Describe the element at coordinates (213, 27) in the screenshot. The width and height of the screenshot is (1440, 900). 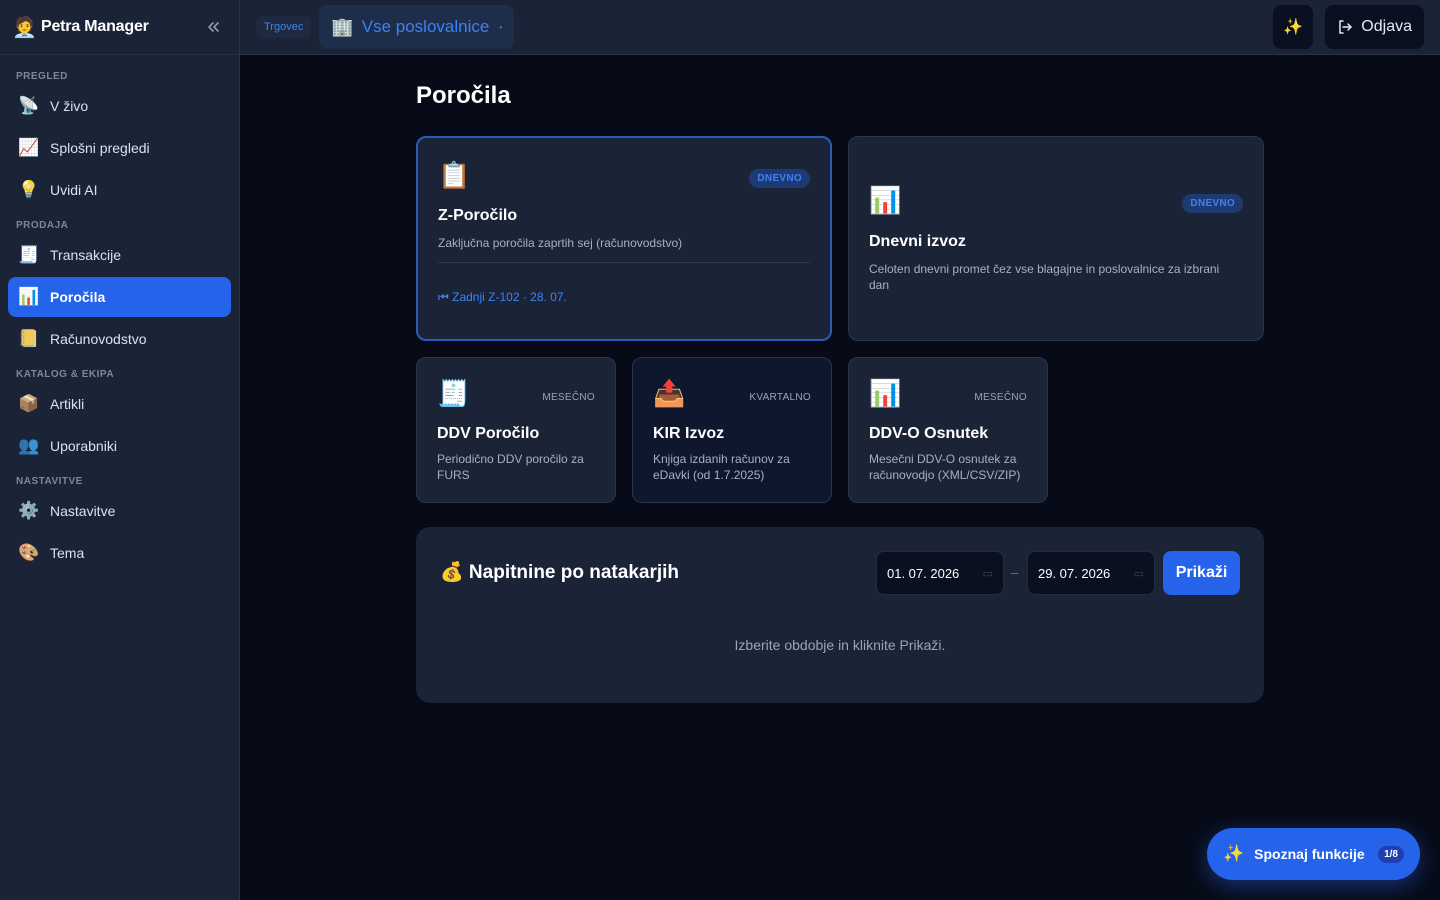
I see `collapse-sidebar-icon` at that location.